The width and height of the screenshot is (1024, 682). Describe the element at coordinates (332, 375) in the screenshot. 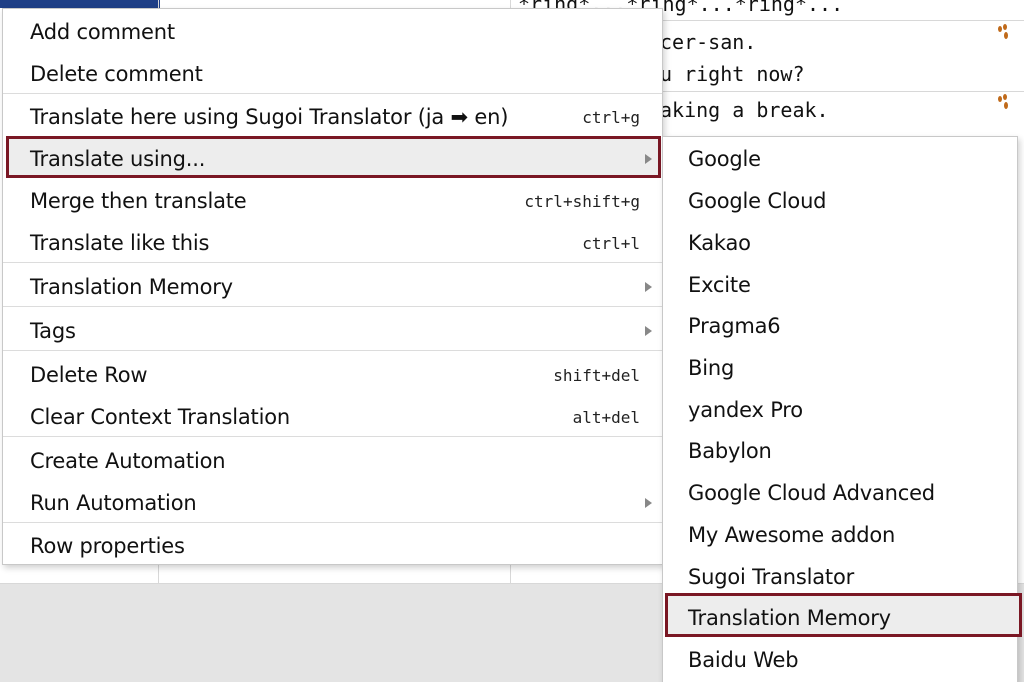

I see `menu-item-delete-row: Delete Row shift+del` at that location.